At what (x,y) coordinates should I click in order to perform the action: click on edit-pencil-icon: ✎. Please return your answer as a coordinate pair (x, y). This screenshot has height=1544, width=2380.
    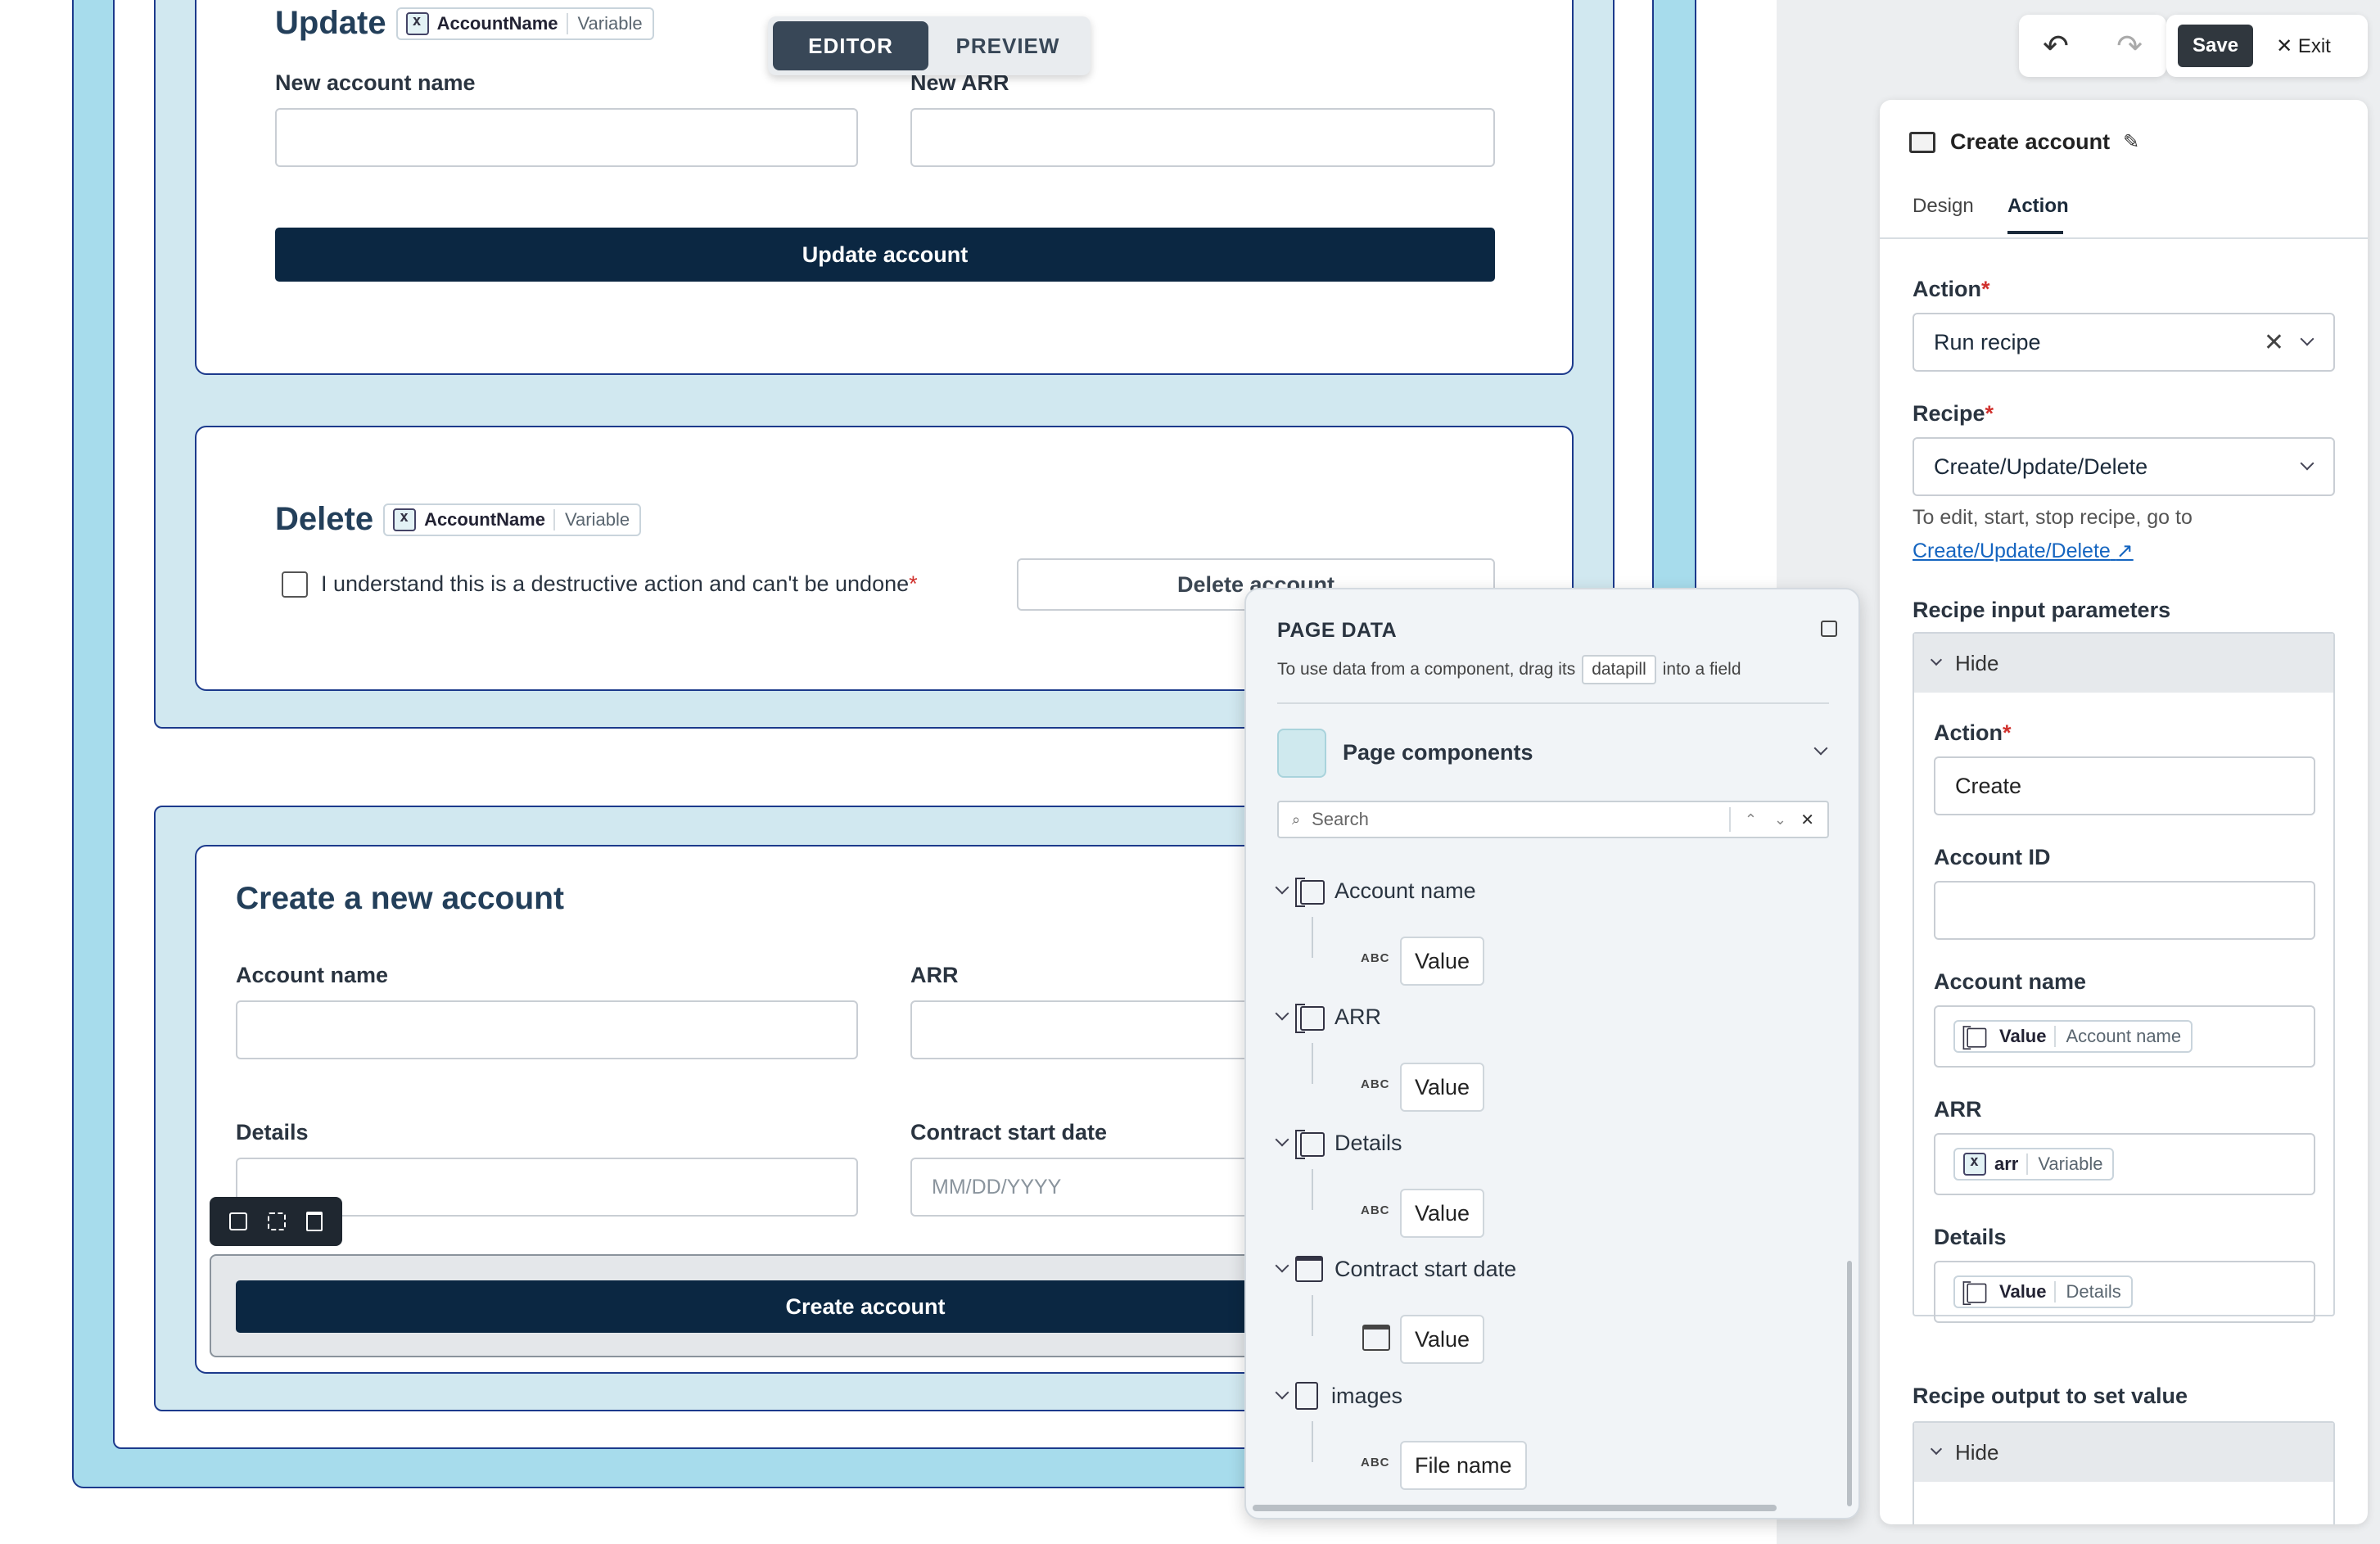
    Looking at the image, I should click on (2131, 142).